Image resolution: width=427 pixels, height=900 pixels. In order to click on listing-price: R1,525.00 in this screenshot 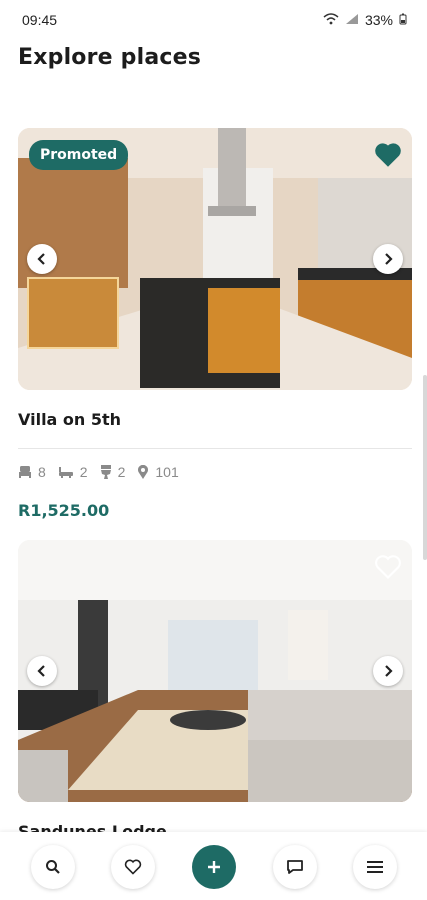, I will do `click(64, 510)`.